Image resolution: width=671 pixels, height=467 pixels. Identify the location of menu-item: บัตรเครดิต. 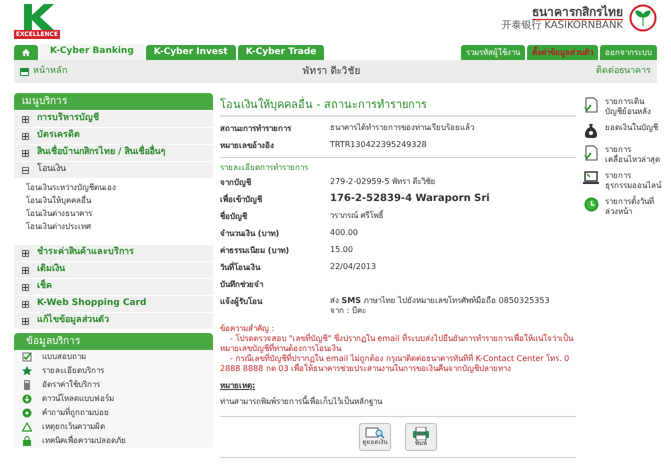
(58, 136).